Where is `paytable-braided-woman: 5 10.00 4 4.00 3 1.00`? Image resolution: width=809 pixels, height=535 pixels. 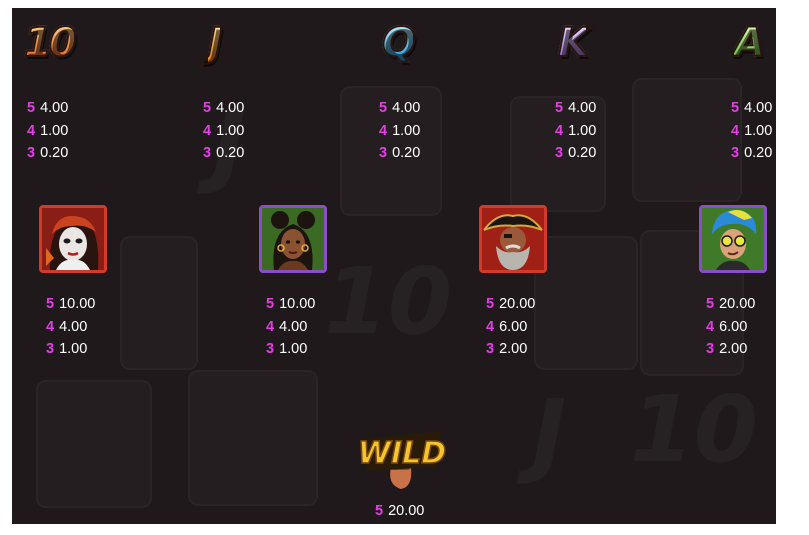 paytable-braided-woman: 5 10.00 4 4.00 3 1.00 is located at coordinates (290, 327).